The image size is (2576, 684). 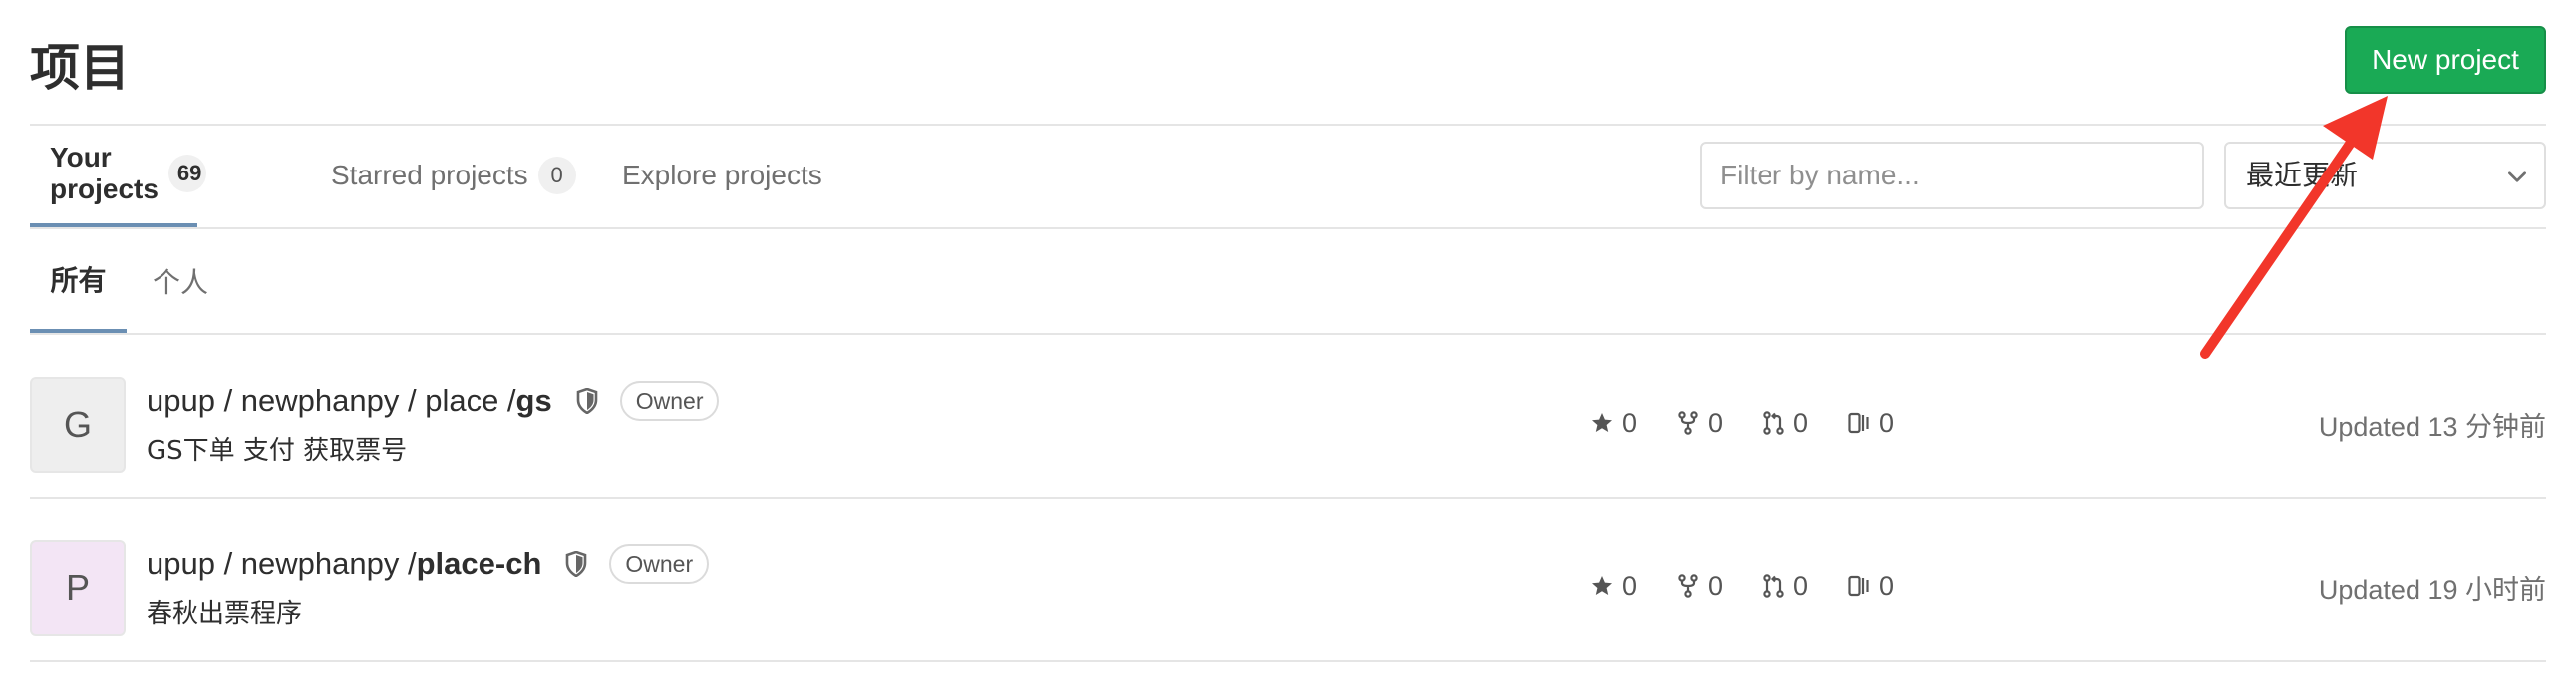 I want to click on tab-starred-projects: Starred projects 0, so click(x=453, y=175).